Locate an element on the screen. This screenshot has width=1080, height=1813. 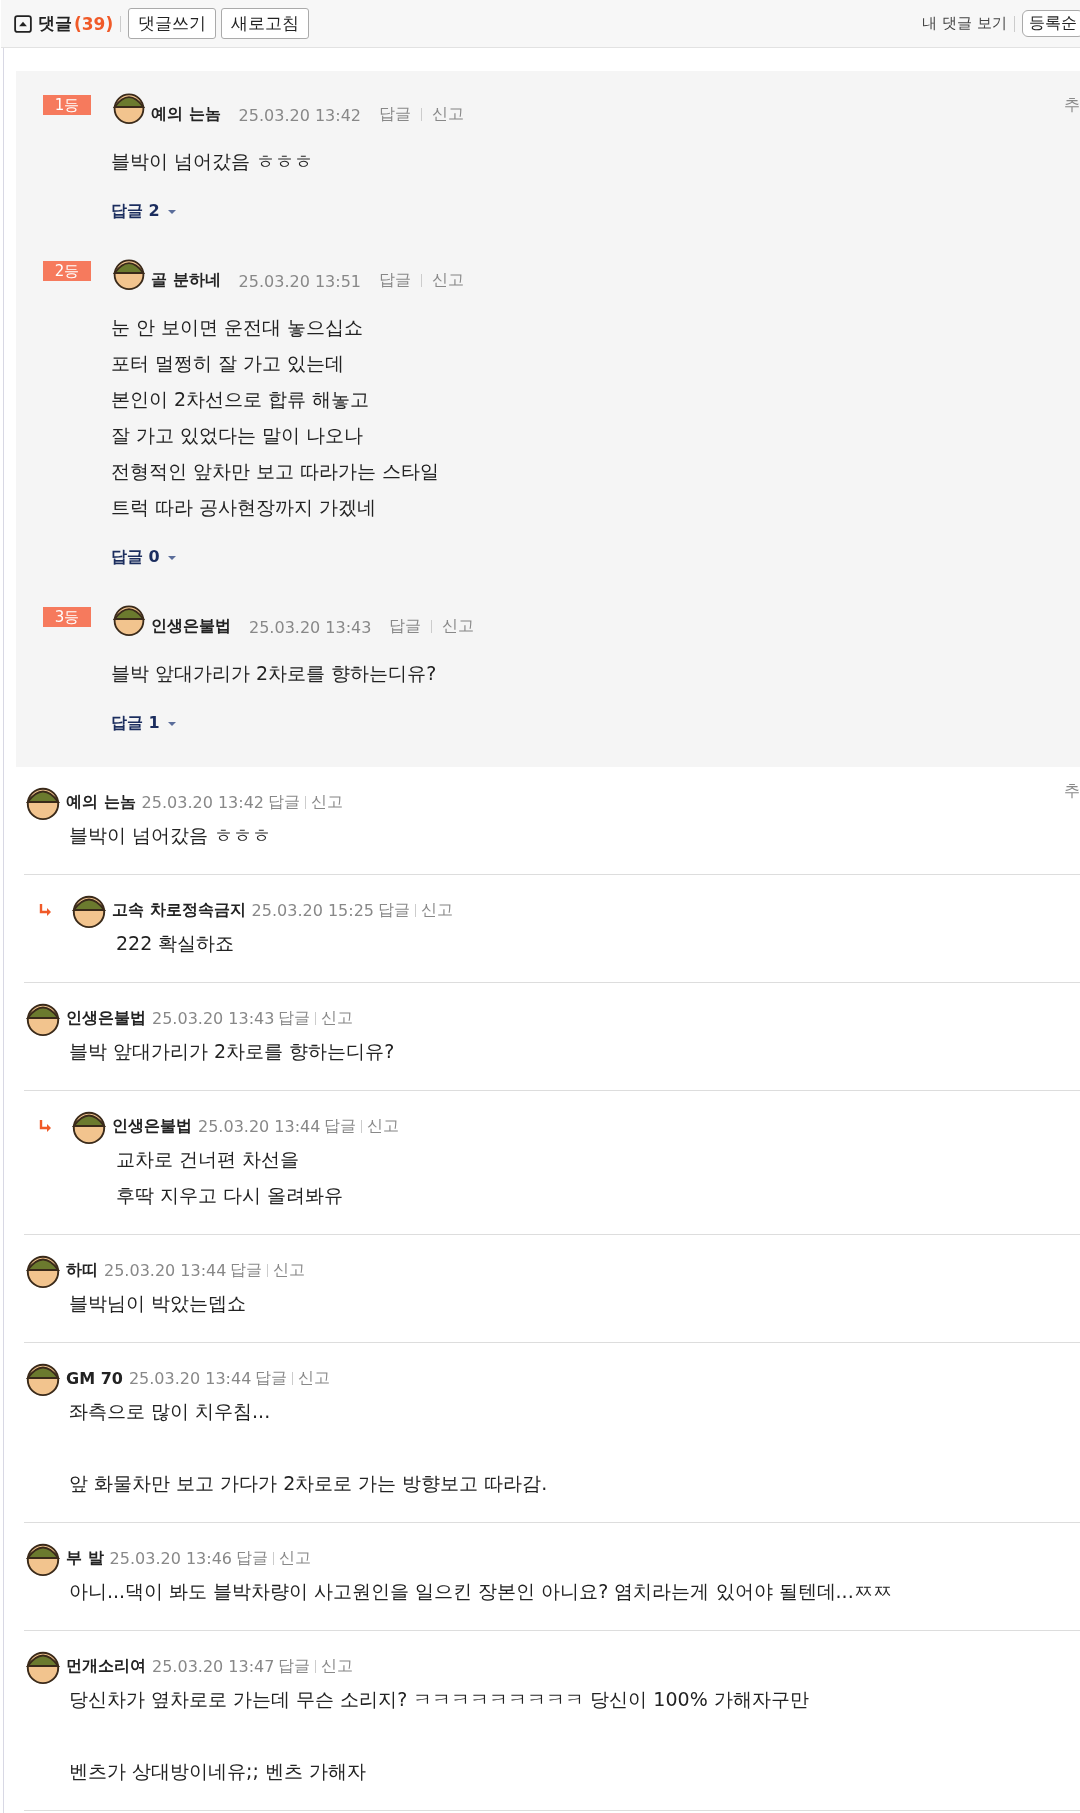
rank-badge: 3등 is located at coordinates (67, 617).